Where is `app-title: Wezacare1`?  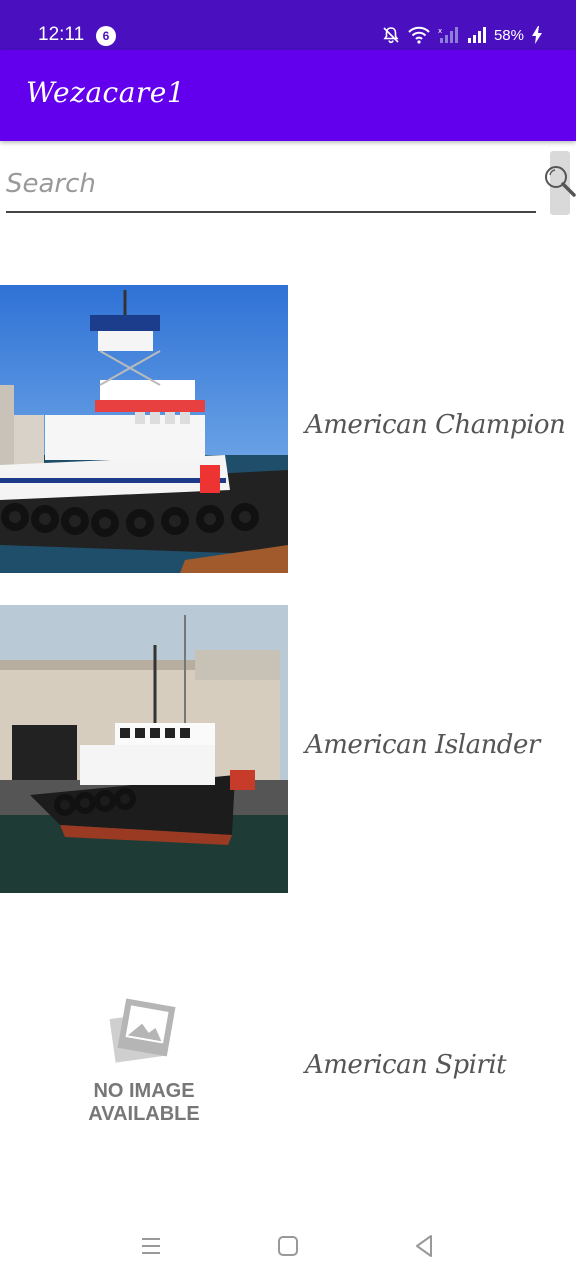 app-title: Wezacare1 is located at coordinates (106, 92).